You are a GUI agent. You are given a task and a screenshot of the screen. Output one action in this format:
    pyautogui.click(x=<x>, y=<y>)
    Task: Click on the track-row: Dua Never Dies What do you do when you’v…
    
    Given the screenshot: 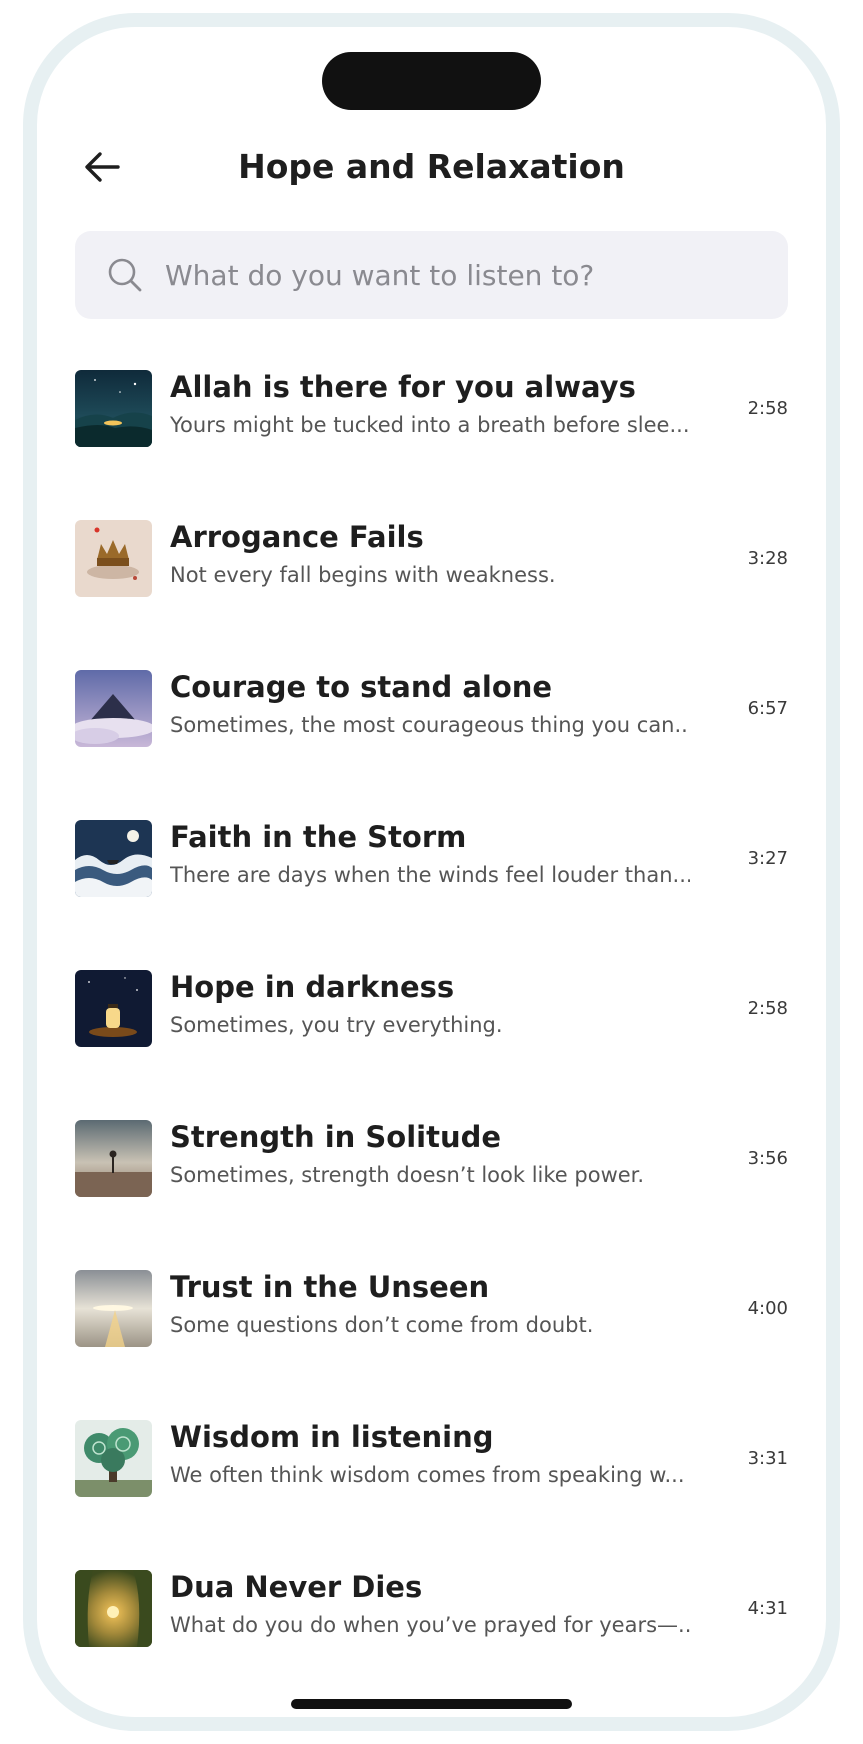 What is the action you would take?
    pyautogui.click(x=431, y=1611)
    